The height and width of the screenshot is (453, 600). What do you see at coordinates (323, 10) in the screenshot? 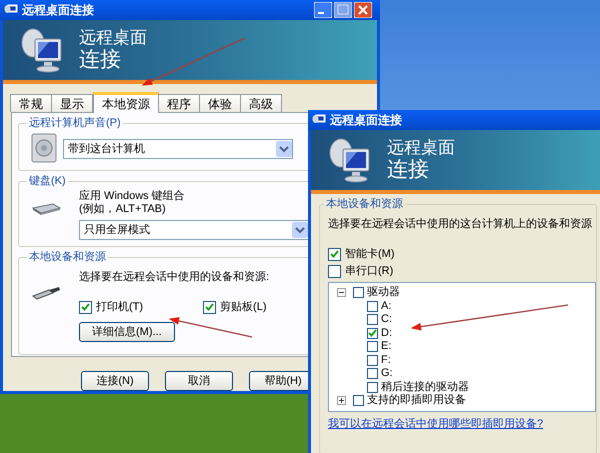
I see `minimize-icon` at bounding box center [323, 10].